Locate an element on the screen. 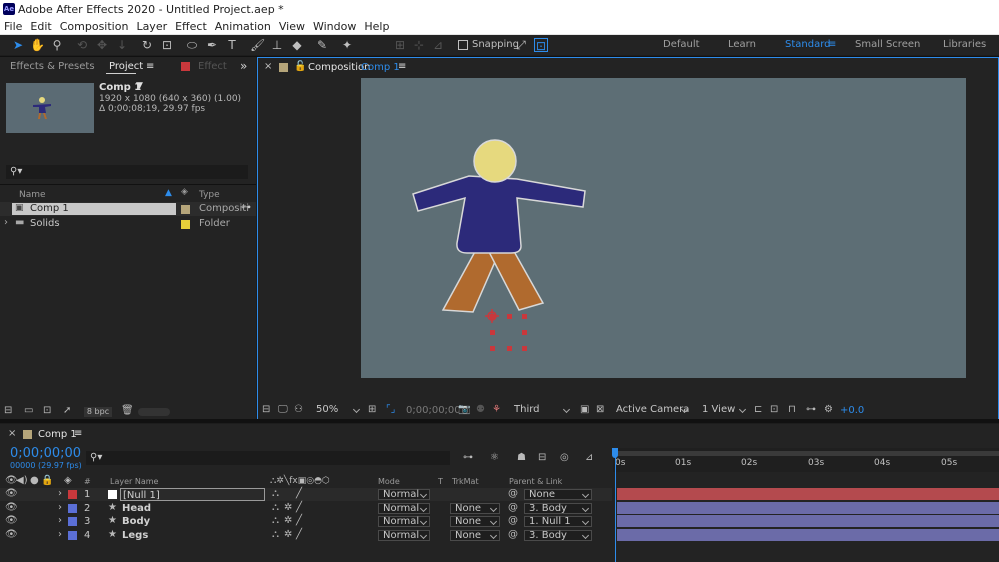 The width and height of the screenshot is (999, 562). timeline-tab-name: Comp 1 is located at coordinates (57, 434).